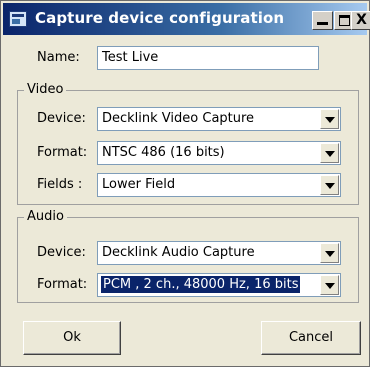  Describe the element at coordinates (160, 18) in the screenshot. I see `window-title: Capture device configuration` at that location.